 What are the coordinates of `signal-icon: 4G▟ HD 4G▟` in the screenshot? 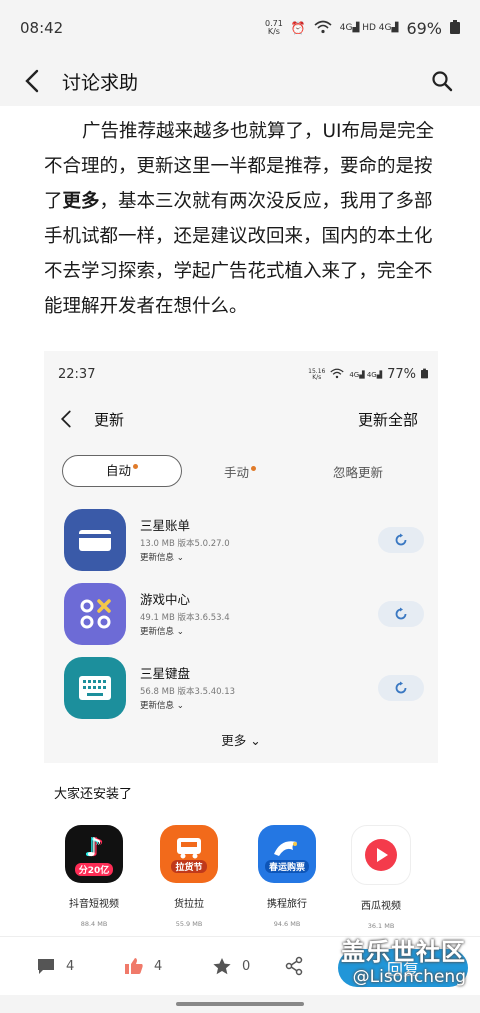 It's located at (369, 28).